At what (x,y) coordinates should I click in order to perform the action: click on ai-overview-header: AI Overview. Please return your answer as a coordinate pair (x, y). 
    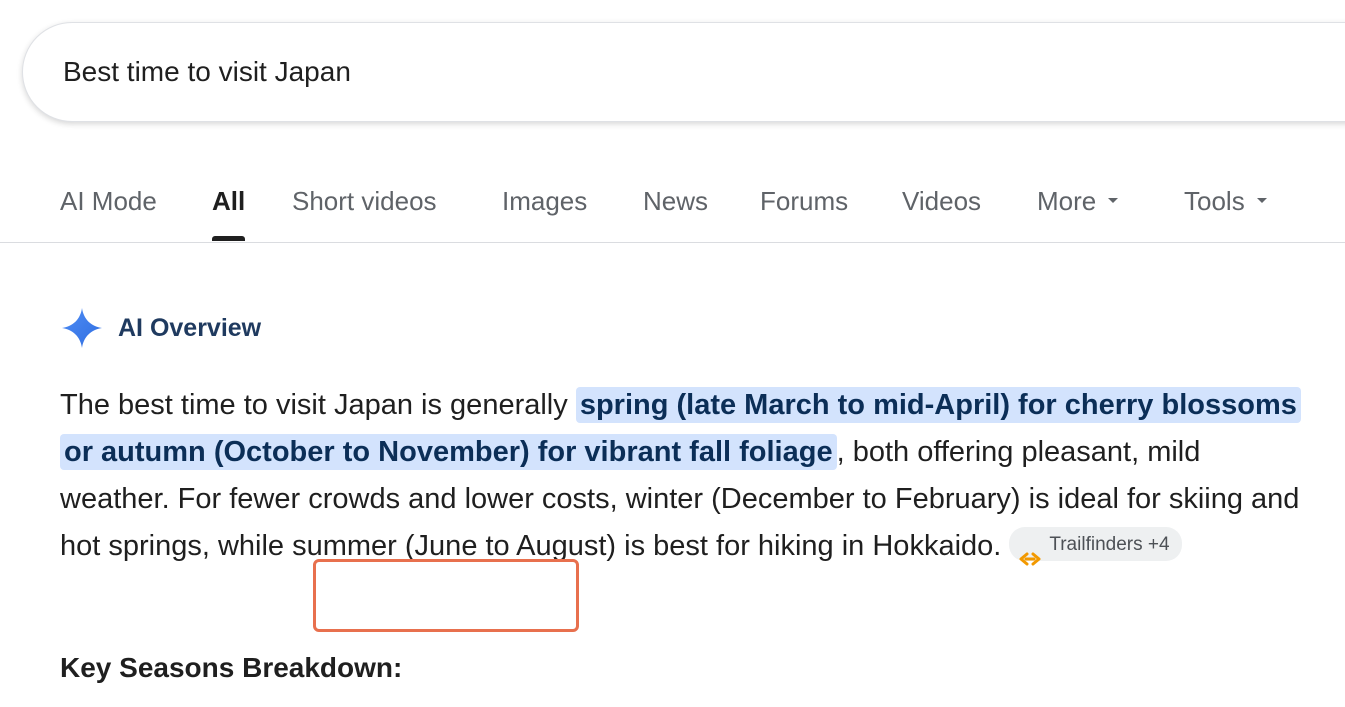
    Looking at the image, I should click on (160, 328).